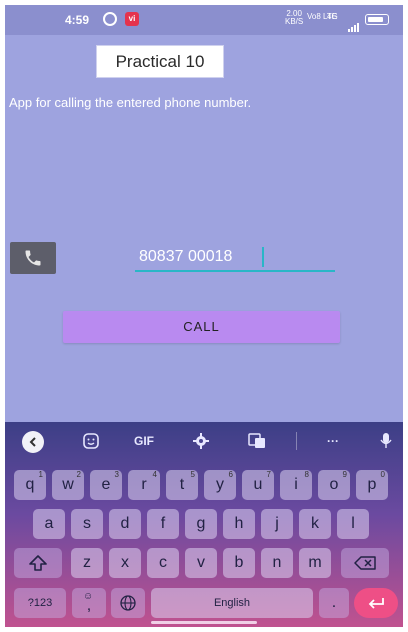 The width and height of the screenshot is (408, 632). What do you see at coordinates (344, 474) in the screenshot?
I see `key-number-hint: 9` at bounding box center [344, 474].